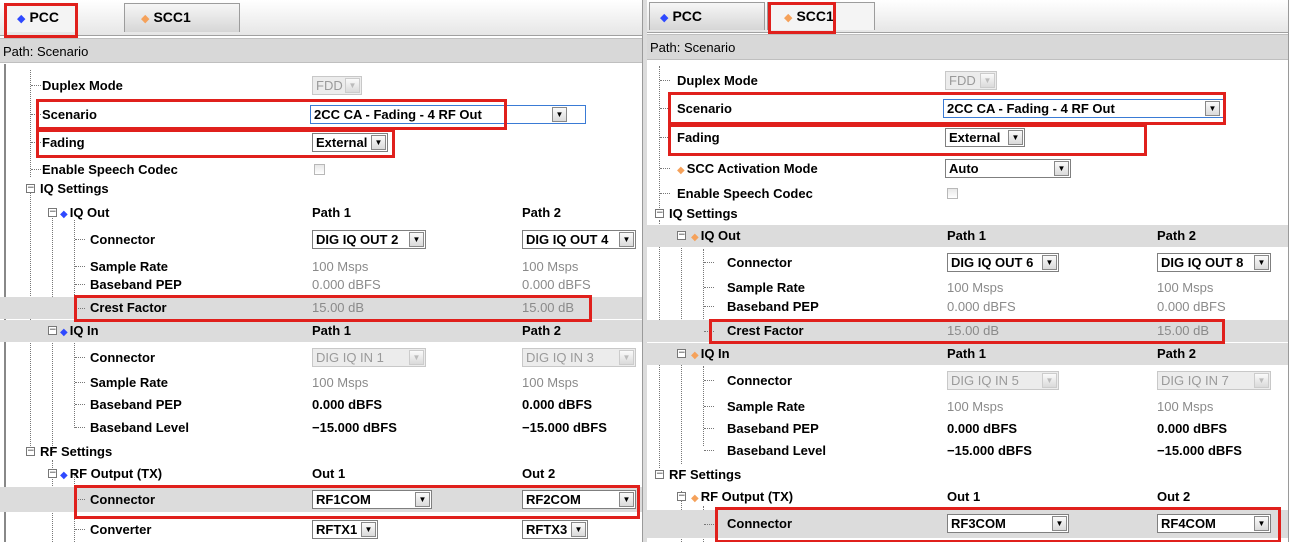 The height and width of the screenshot is (542, 1289). I want to click on rf-output-connector-out2-dropdown: RF2COM ▼, so click(579, 499).